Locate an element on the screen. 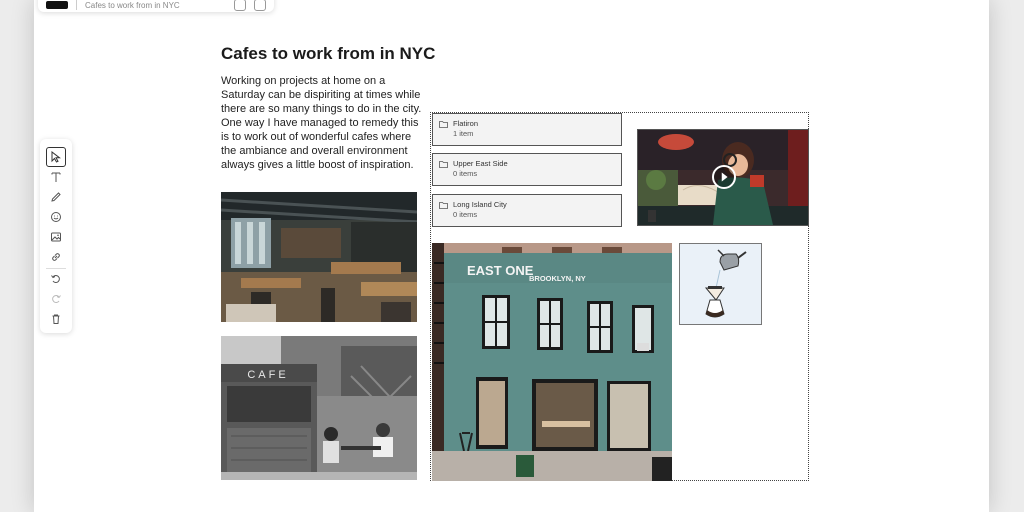  smiley-icon is located at coordinates (56, 217).